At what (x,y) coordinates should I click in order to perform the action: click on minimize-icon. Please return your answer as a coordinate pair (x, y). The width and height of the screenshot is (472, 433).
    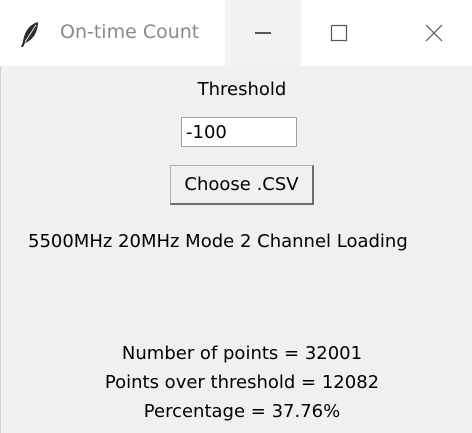
    Looking at the image, I should click on (263, 33).